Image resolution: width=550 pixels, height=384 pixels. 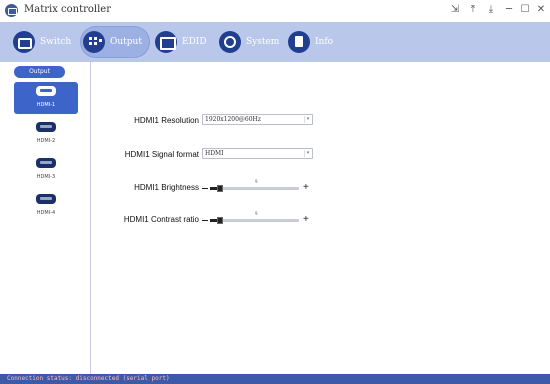 I want to click on info-icon, so click(x=299, y=42).